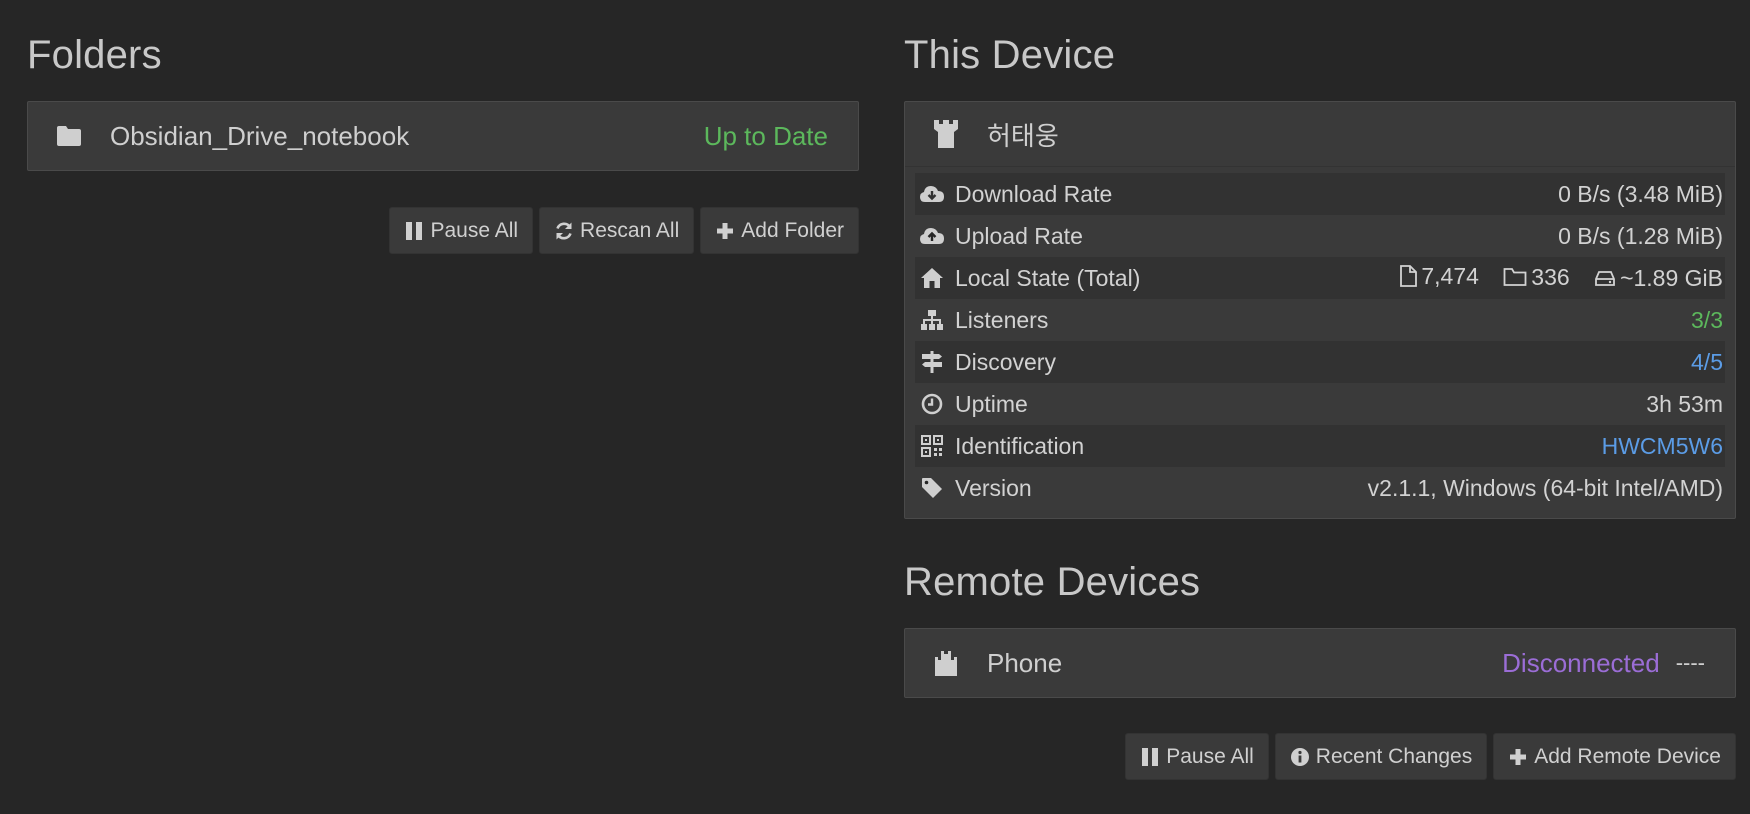 The height and width of the screenshot is (814, 1750). Describe the element at coordinates (946, 663) in the screenshot. I see `castle-icon` at that location.